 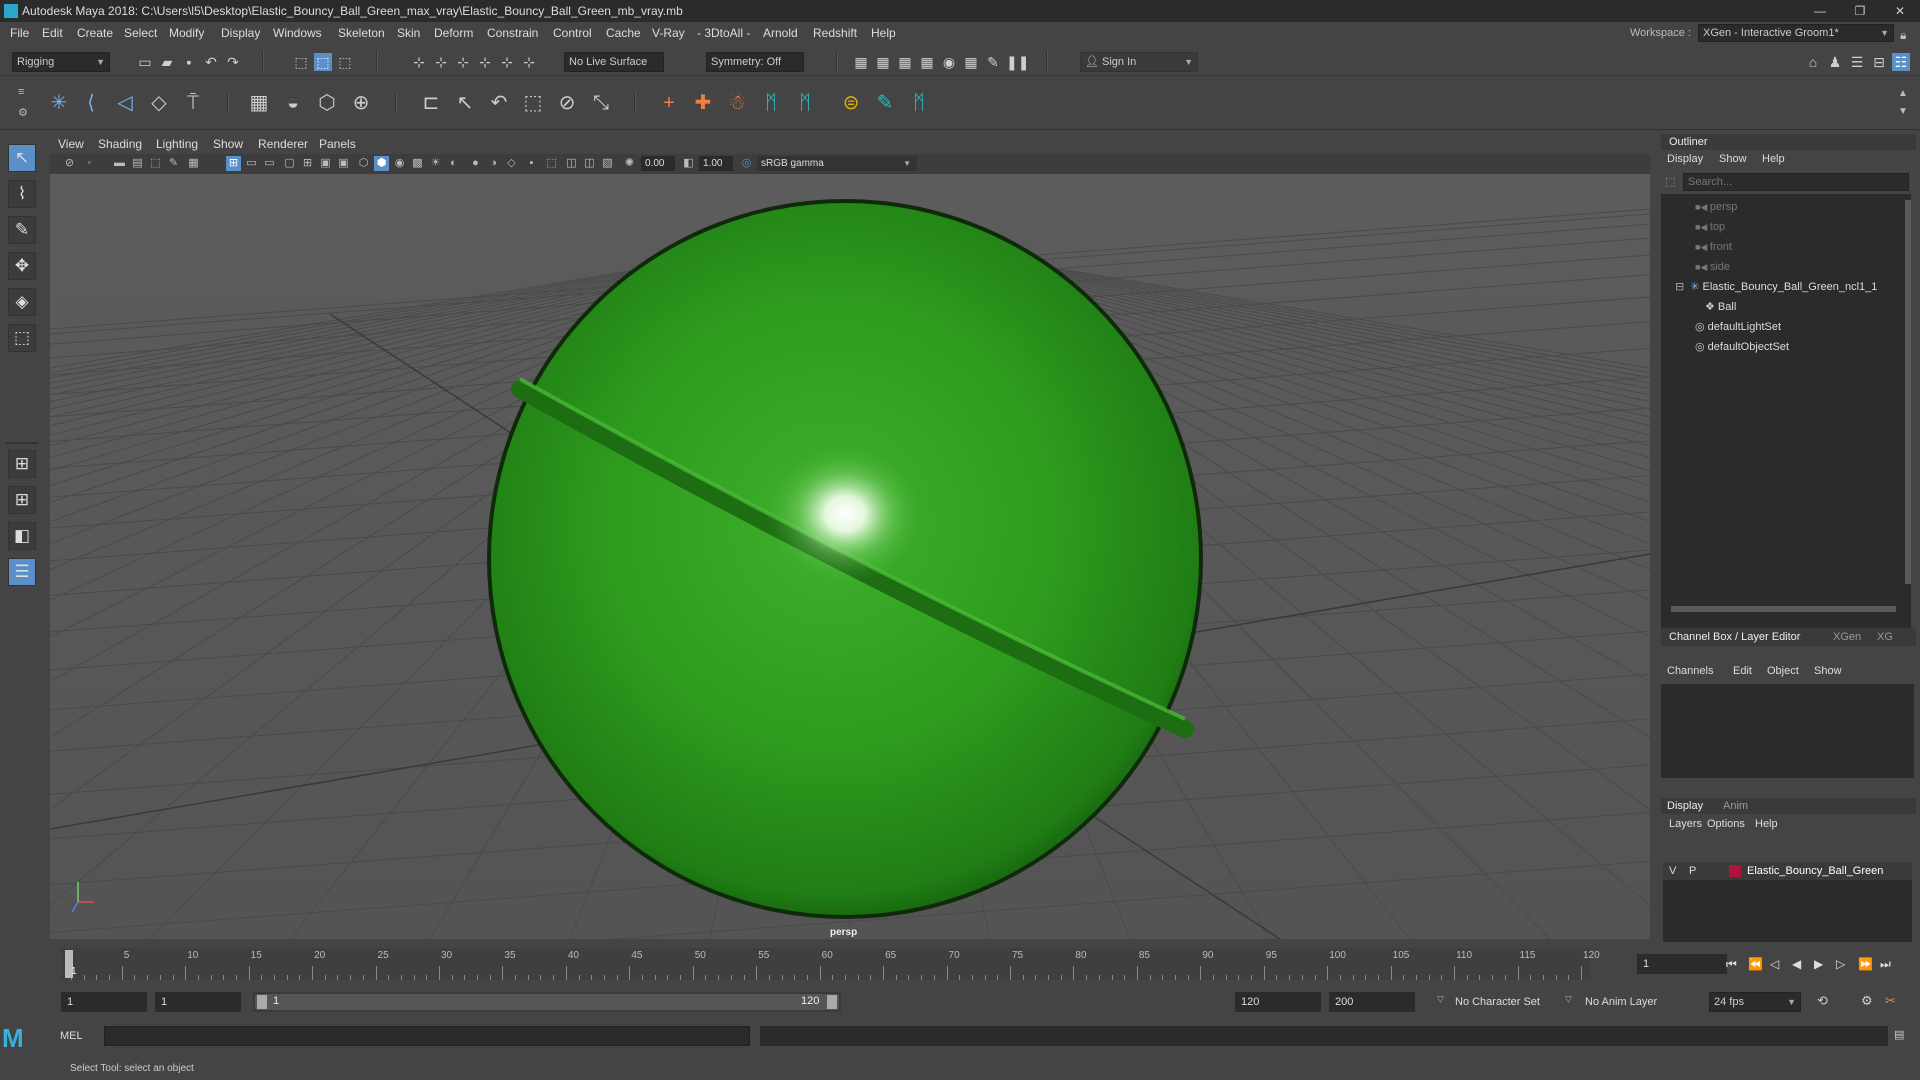 What do you see at coordinates (155, 163) in the screenshot?
I see `2d-pan-icon: ⬚` at bounding box center [155, 163].